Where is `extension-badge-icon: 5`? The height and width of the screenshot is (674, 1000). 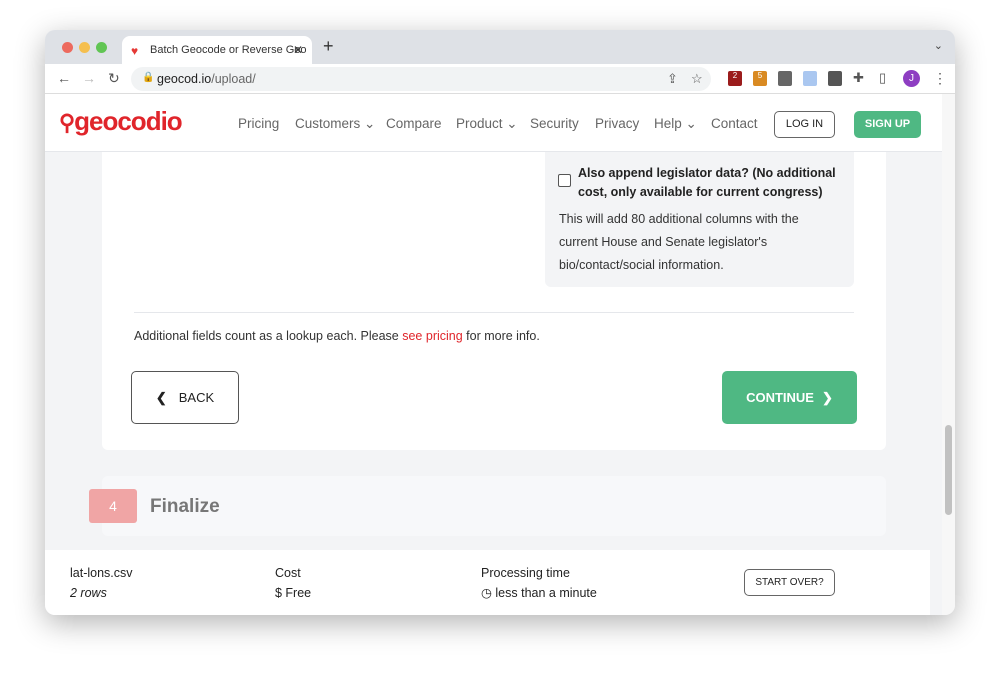
extension-badge-icon: 5 is located at coordinates (760, 78).